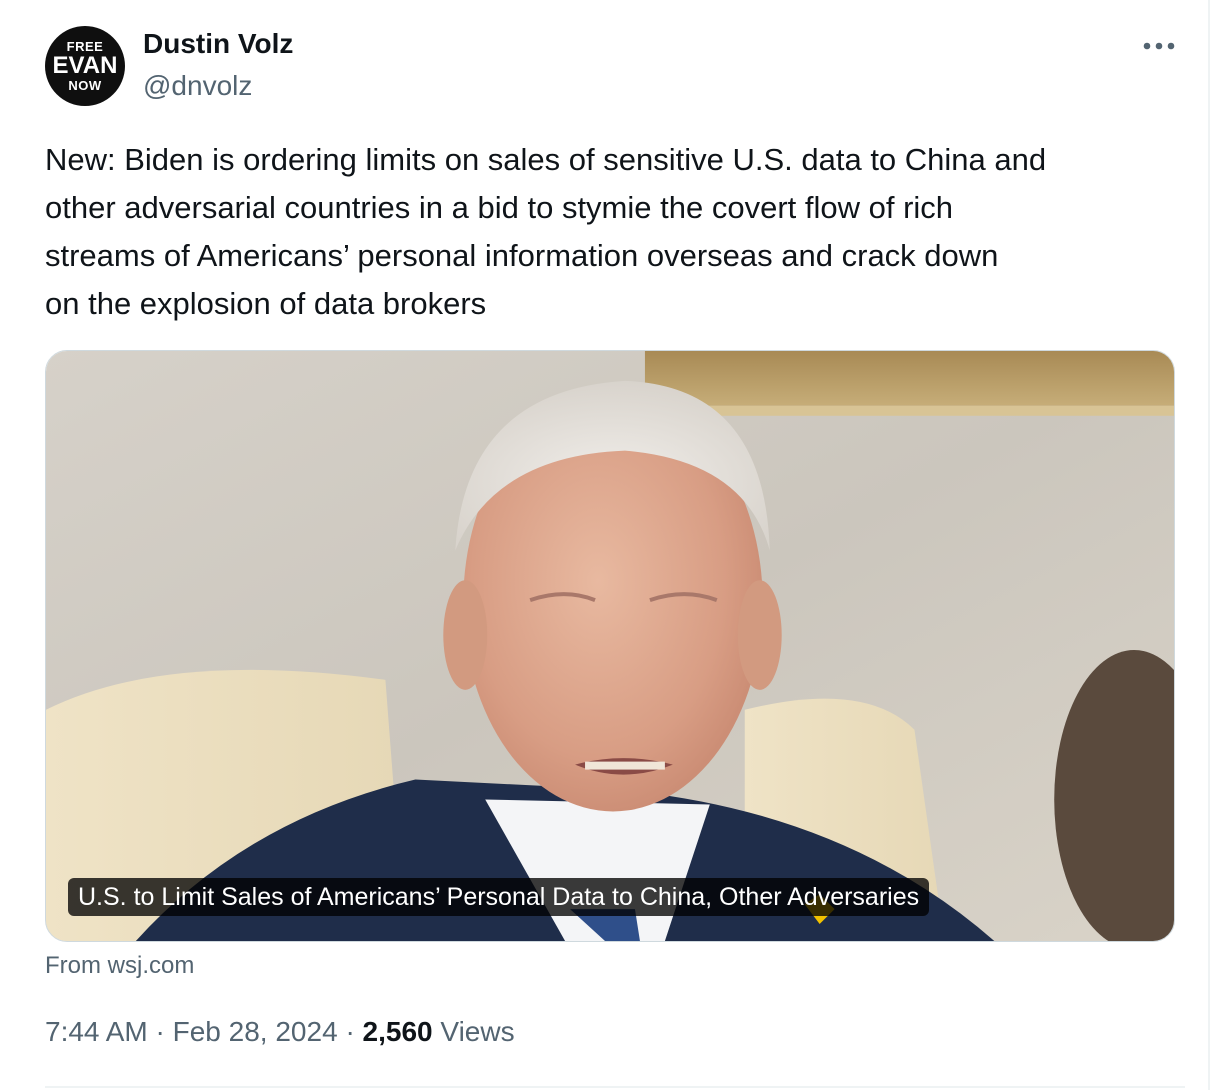 Image resolution: width=1220 pixels, height=1090 pixels. What do you see at coordinates (397, 1031) in the screenshot?
I see `views-count: 2,560` at bounding box center [397, 1031].